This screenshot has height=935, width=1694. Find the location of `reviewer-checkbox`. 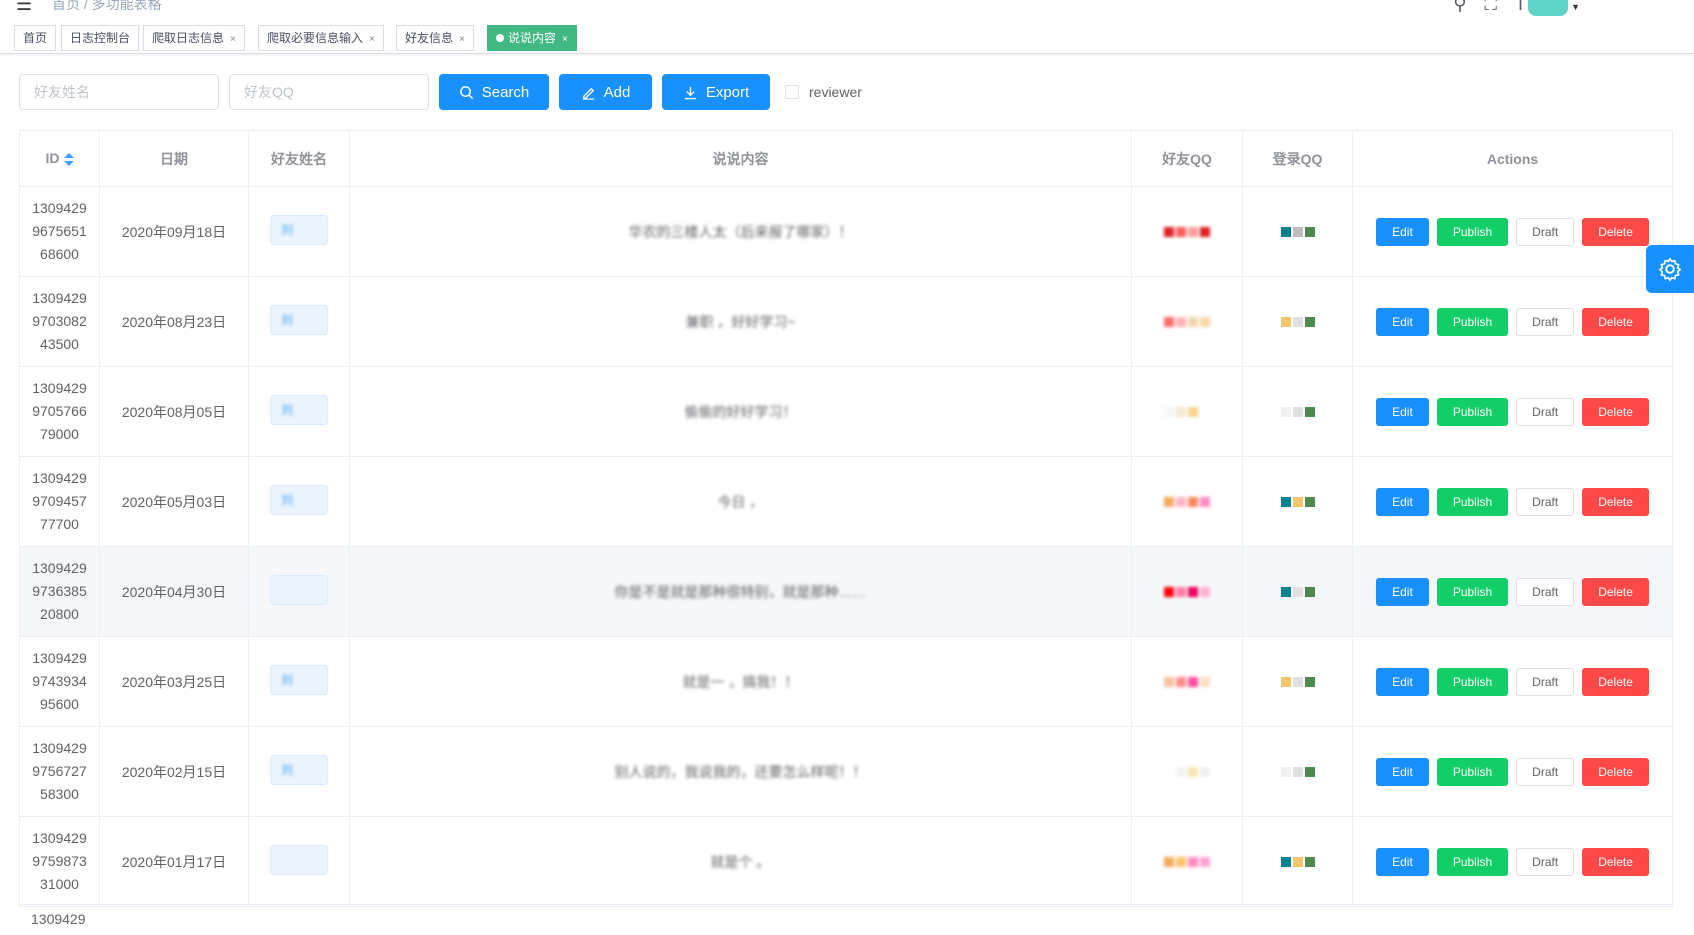

reviewer-checkbox is located at coordinates (792, 92).